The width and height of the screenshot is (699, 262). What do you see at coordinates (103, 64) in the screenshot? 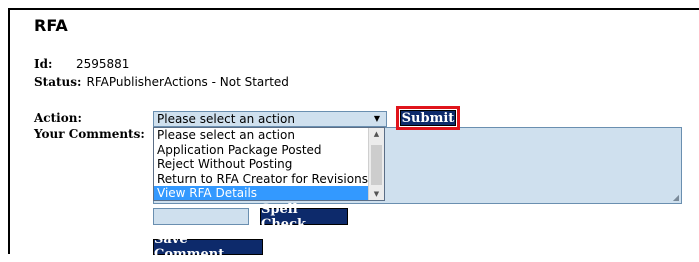
I see `id-value: 2595881` at bounding box center [103, 64].